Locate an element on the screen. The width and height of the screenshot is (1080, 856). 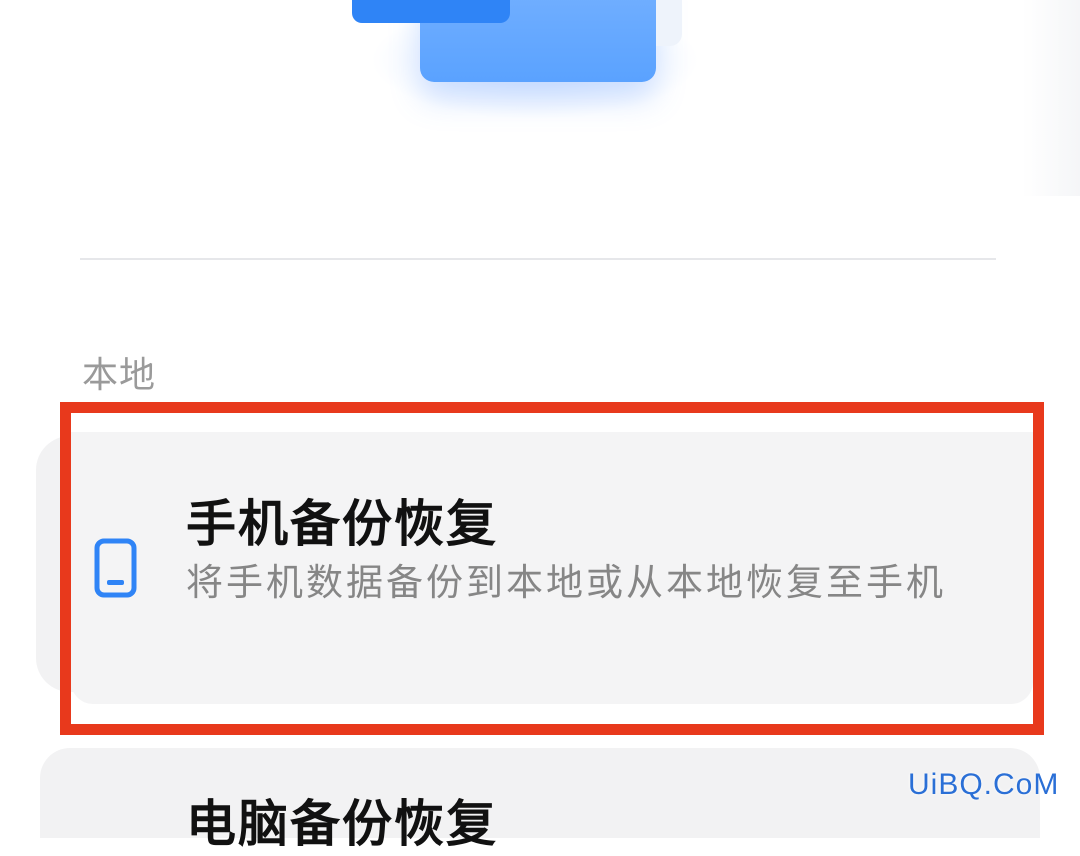
illustration-side-panel is located at coordinates (669, 23).